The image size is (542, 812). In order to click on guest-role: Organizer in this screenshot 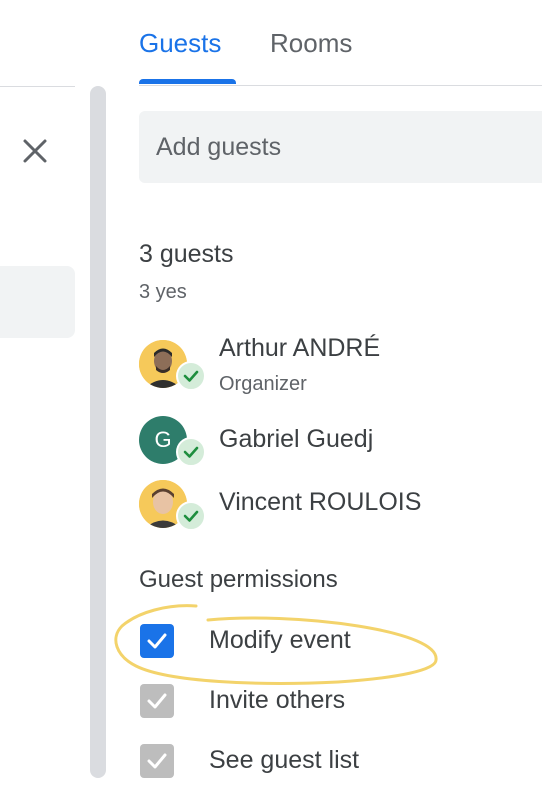, I will do `click(263, 384)`.